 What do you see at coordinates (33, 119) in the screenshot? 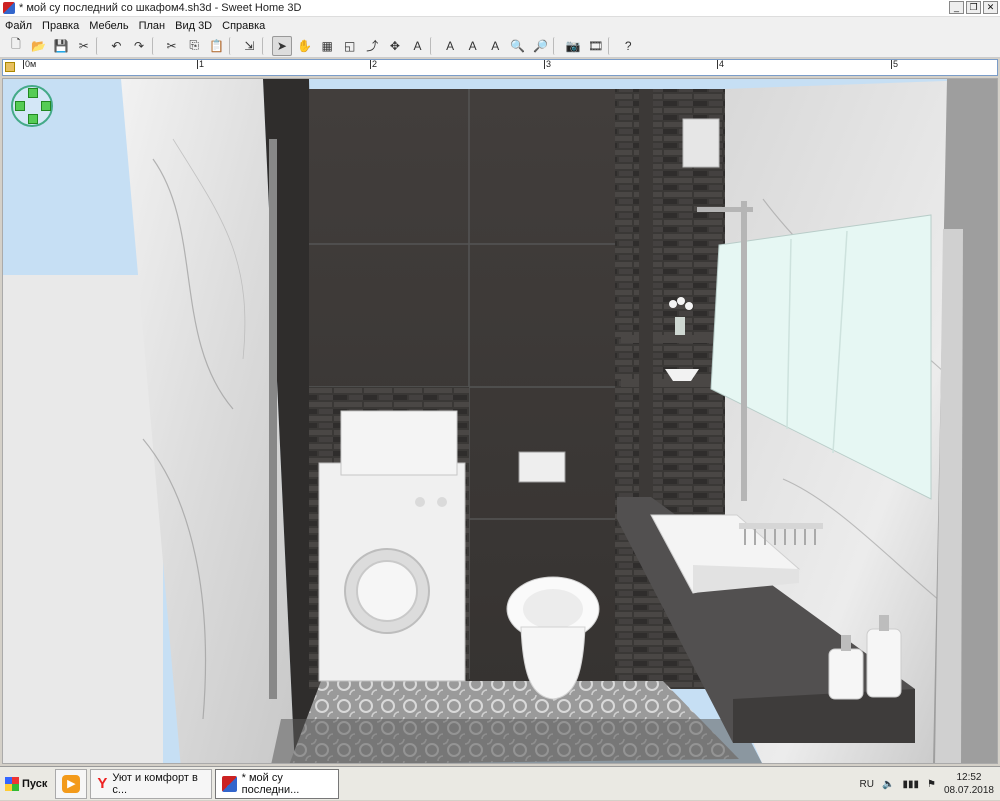
I see `arrow-down-icon` at bounding box center [33, 119].